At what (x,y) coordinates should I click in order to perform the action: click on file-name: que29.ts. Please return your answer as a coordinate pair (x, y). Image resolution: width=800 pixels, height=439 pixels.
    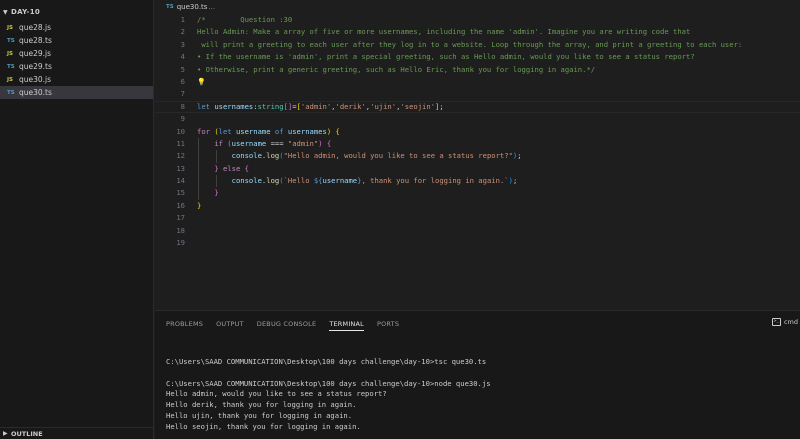
    Looking at the image, I should click on (35, 66).